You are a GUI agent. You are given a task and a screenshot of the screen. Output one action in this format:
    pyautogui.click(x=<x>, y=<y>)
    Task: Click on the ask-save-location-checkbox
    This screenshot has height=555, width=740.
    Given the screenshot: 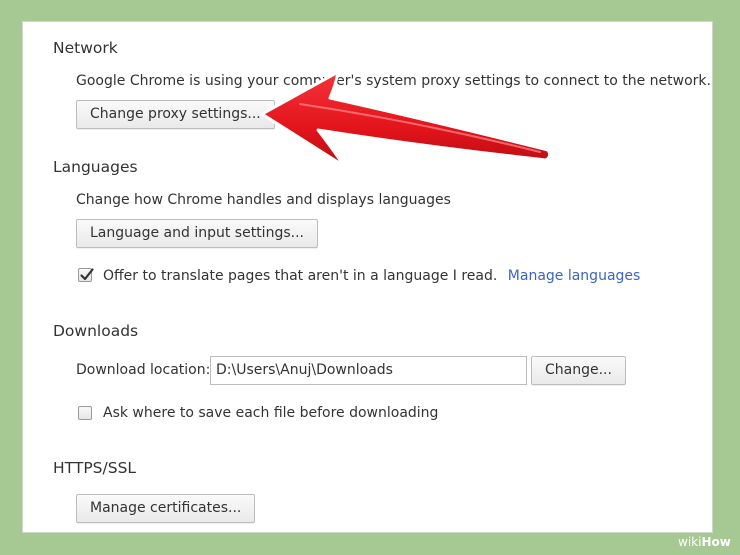 What is the action you would take?
    pyautogui.click(x=85, y=413)
    